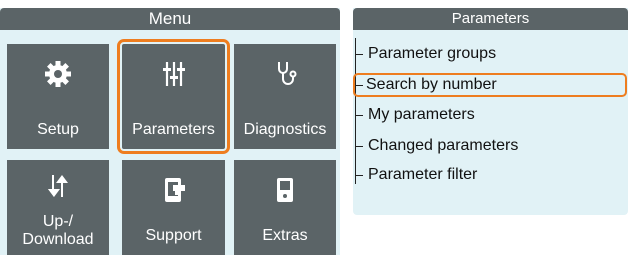  I want to click on param-item-label: Changed parameters, so click(443, 145).